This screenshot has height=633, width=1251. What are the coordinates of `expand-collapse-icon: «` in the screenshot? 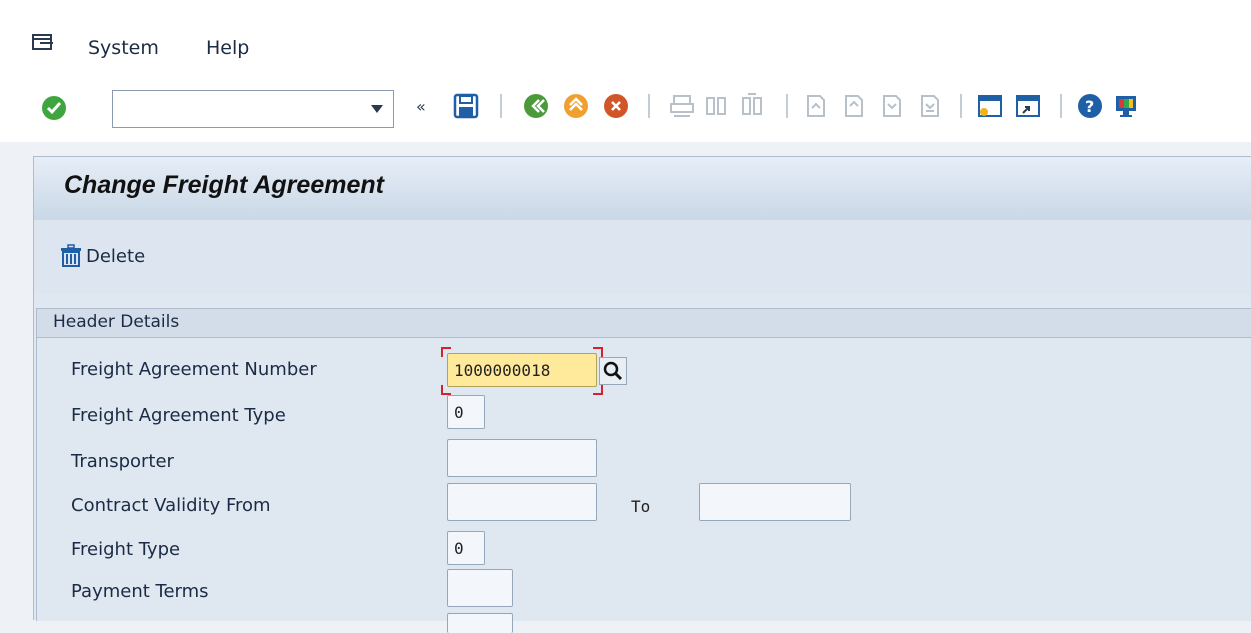 It's located at (425, 107).